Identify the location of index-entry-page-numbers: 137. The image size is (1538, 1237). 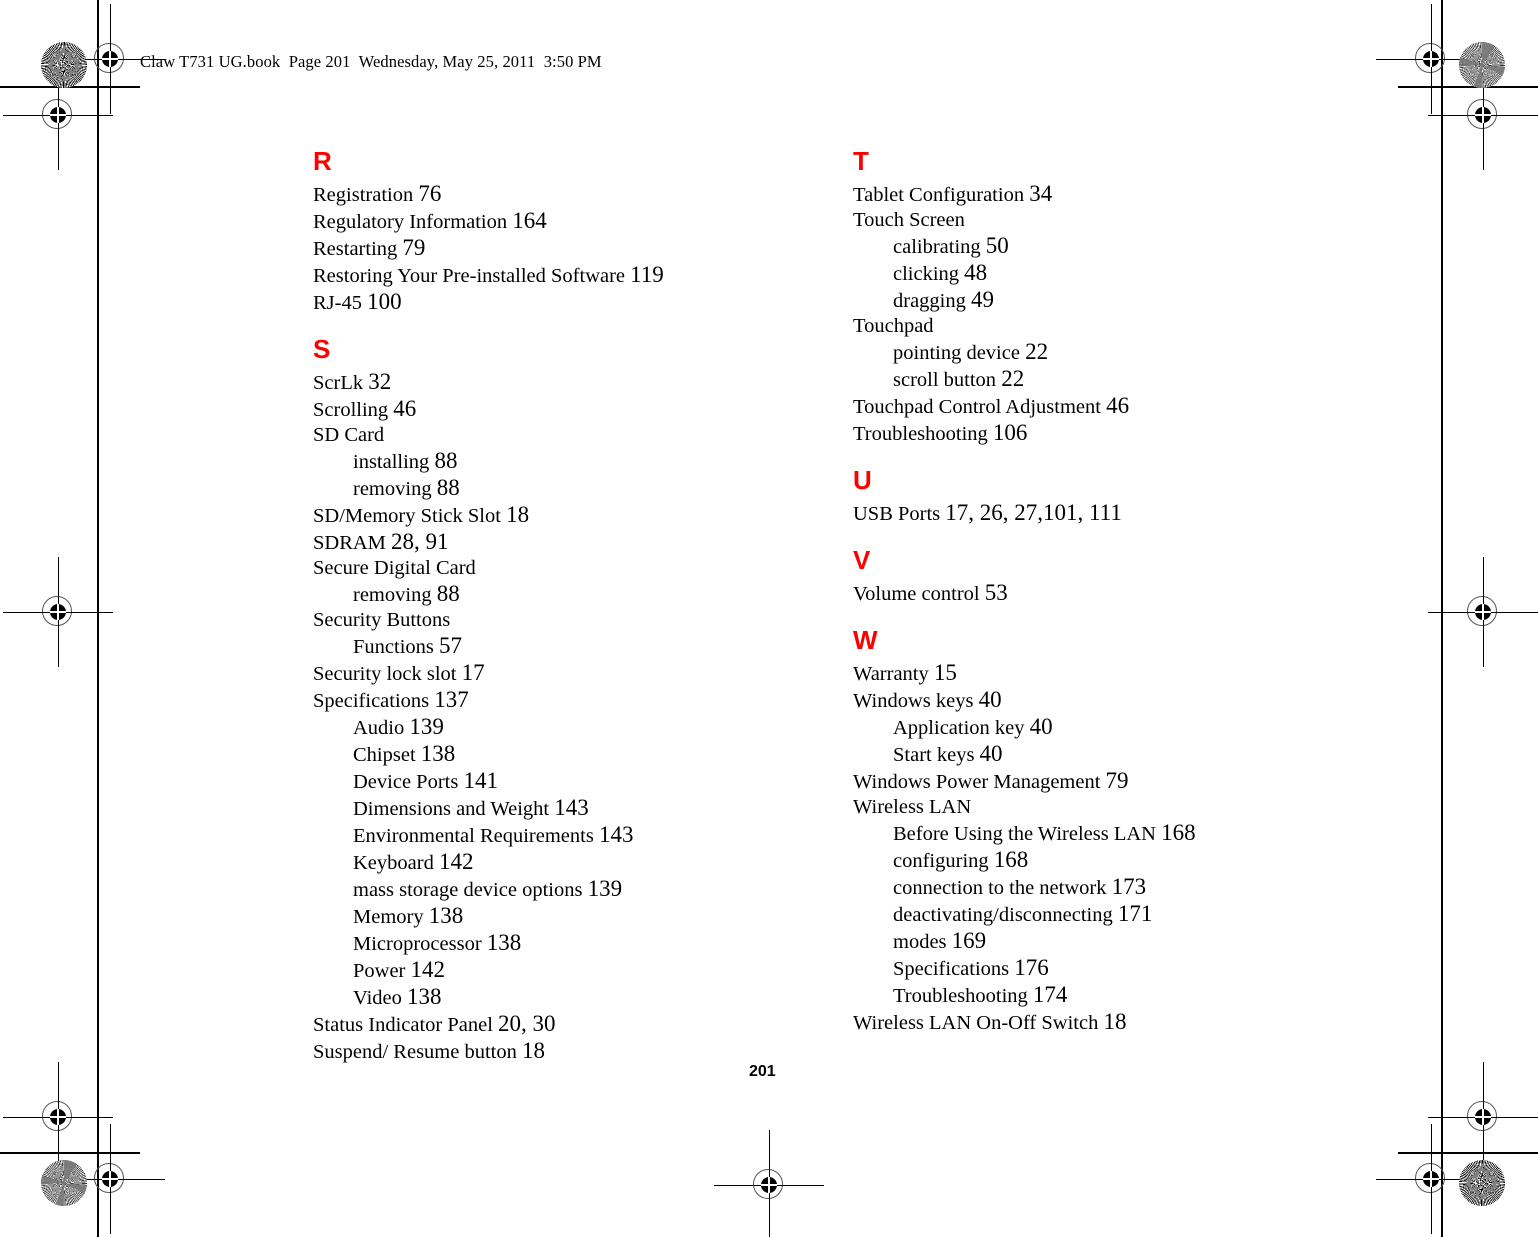
(451, 699).